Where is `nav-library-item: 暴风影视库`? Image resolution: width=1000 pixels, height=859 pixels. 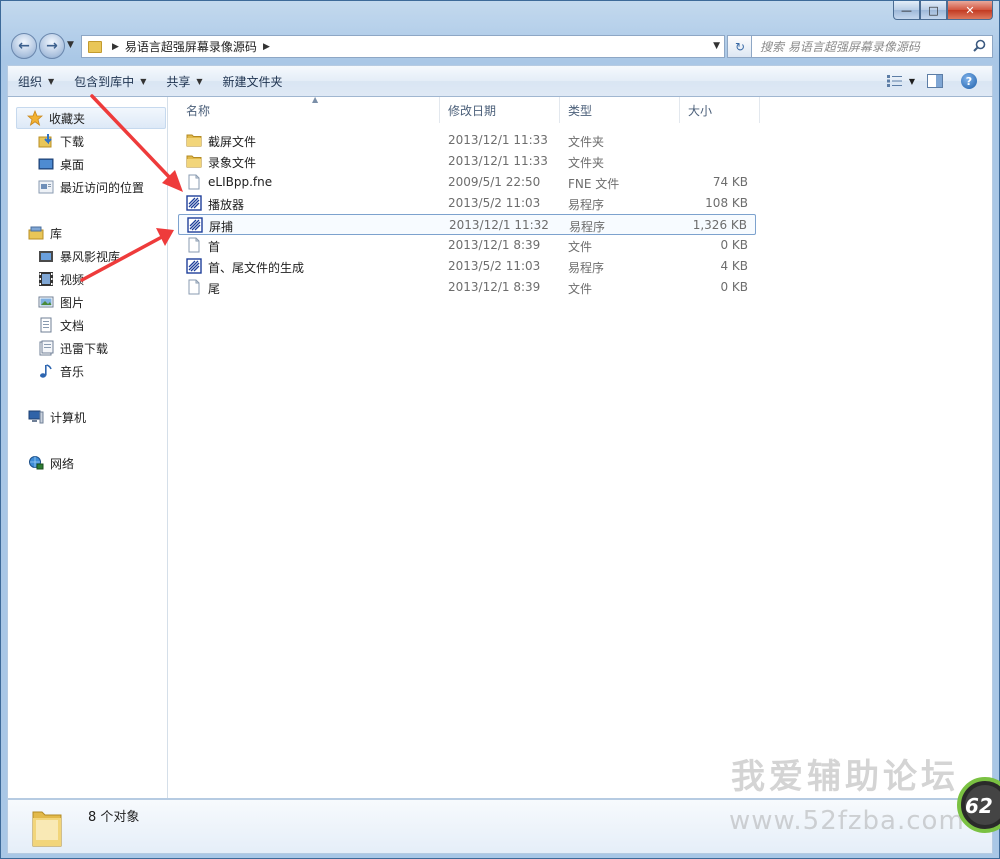
nav-library-item: 暴风影视库 is located at coordinates (79, 256).